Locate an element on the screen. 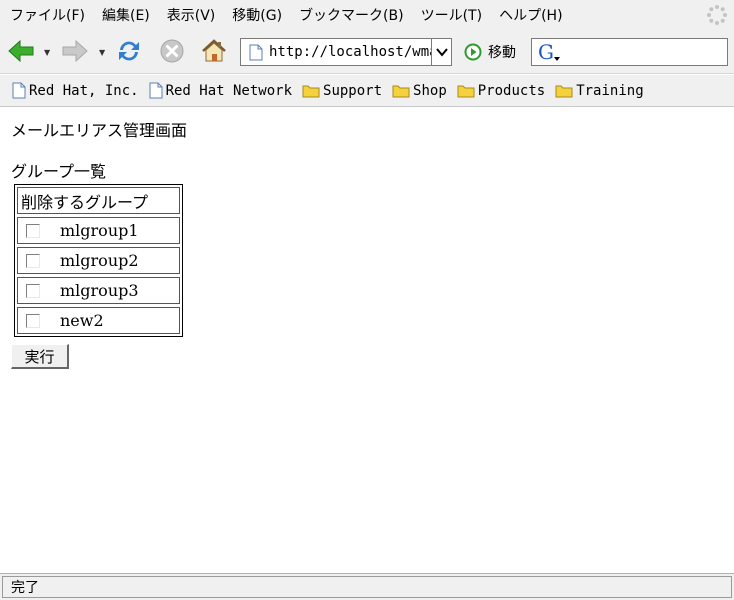  bookmark-red-hat-network: Red Hat Network is located at coordinates (220, 90).